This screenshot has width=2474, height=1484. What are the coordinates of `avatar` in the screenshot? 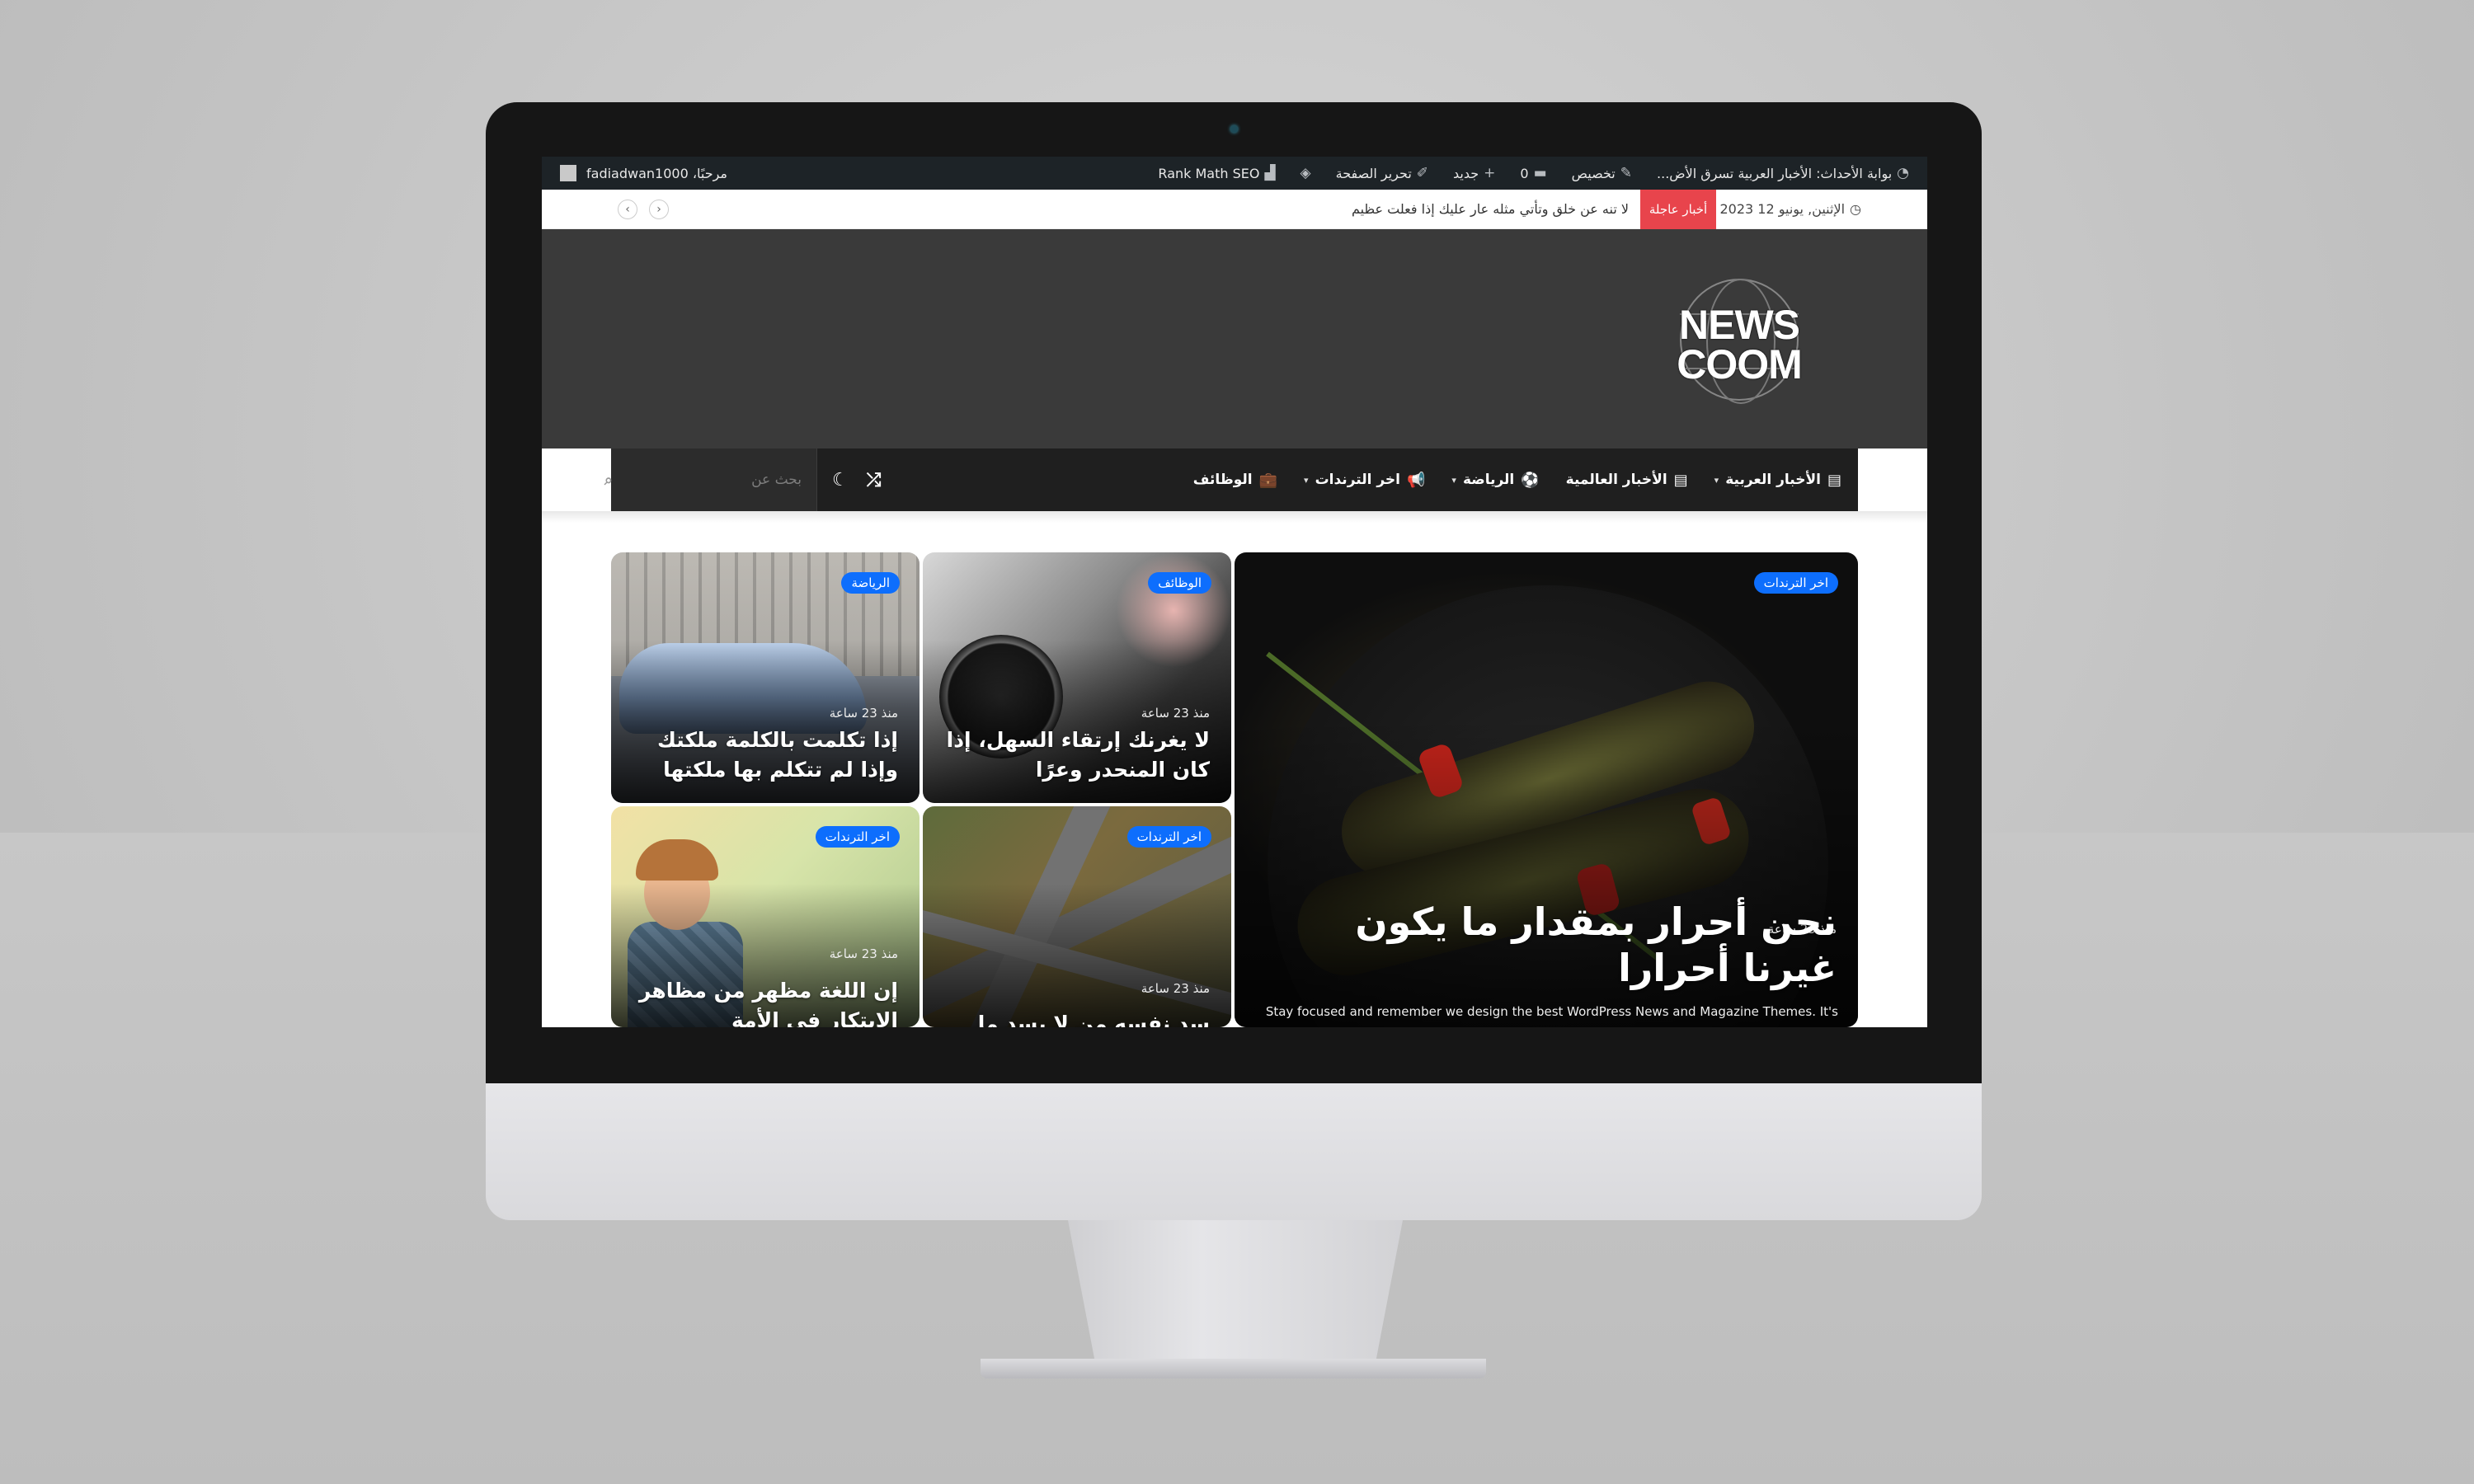 It's located at (568, 173).